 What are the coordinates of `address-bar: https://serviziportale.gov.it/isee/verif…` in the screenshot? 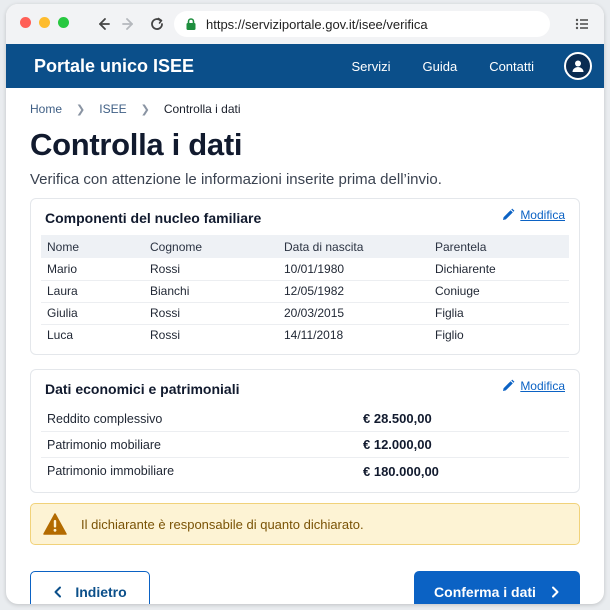 It's located at (362, 24).